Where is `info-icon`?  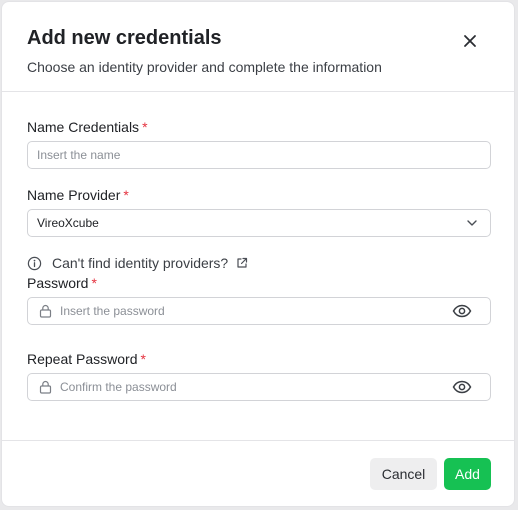
info-icon is located at coordinates (34, 263).